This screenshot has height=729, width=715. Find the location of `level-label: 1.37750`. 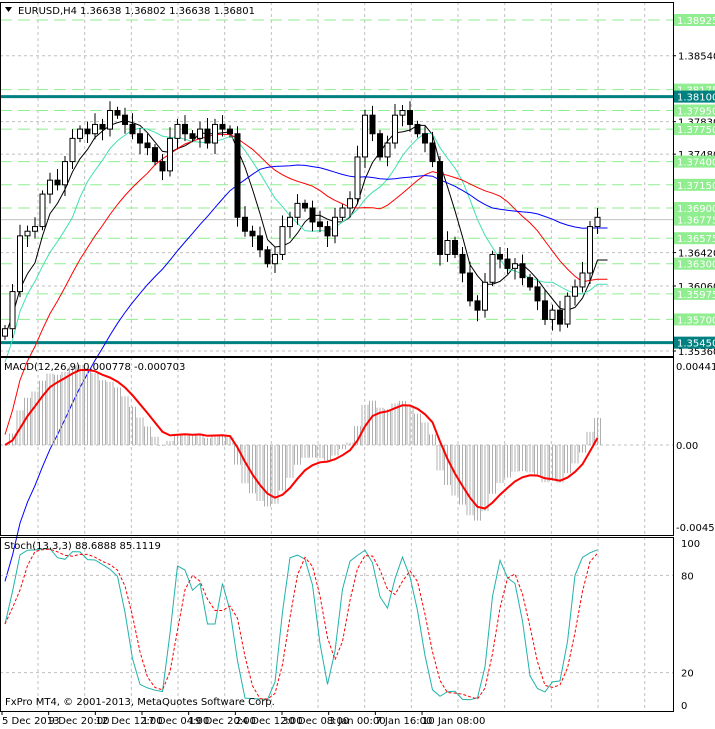

level-label: 1.37750 is located at coordinates (696, 130).